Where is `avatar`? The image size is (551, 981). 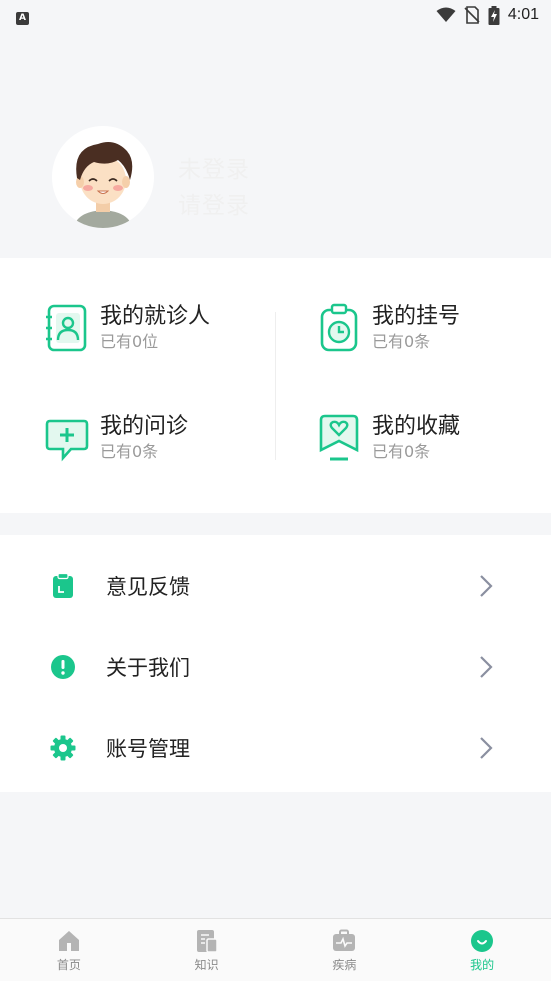 avatar is located at coordinates (103, 177).